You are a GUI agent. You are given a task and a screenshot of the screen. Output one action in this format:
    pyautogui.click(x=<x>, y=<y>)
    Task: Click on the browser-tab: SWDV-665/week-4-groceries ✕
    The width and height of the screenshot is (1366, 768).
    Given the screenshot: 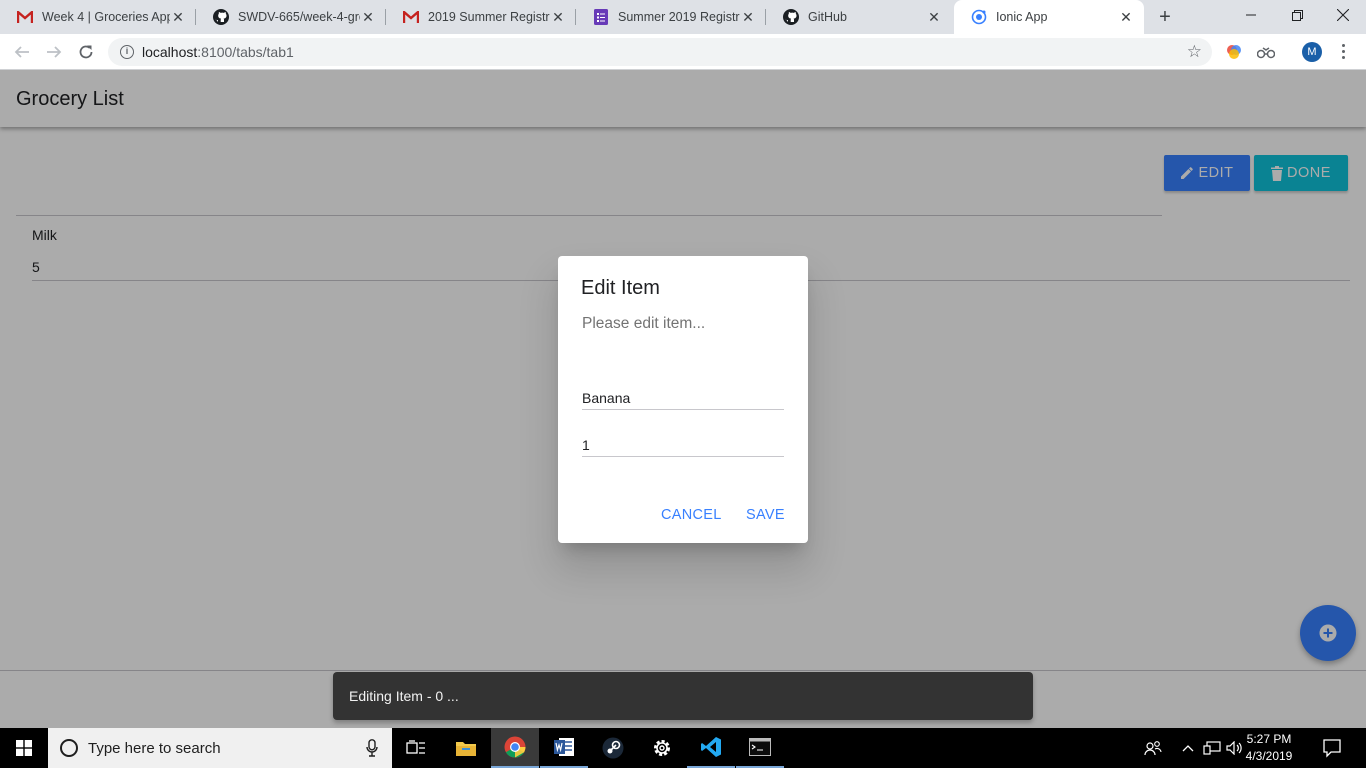 What is the action you would take?
    pyautogui.click(x=291, y=17)
    